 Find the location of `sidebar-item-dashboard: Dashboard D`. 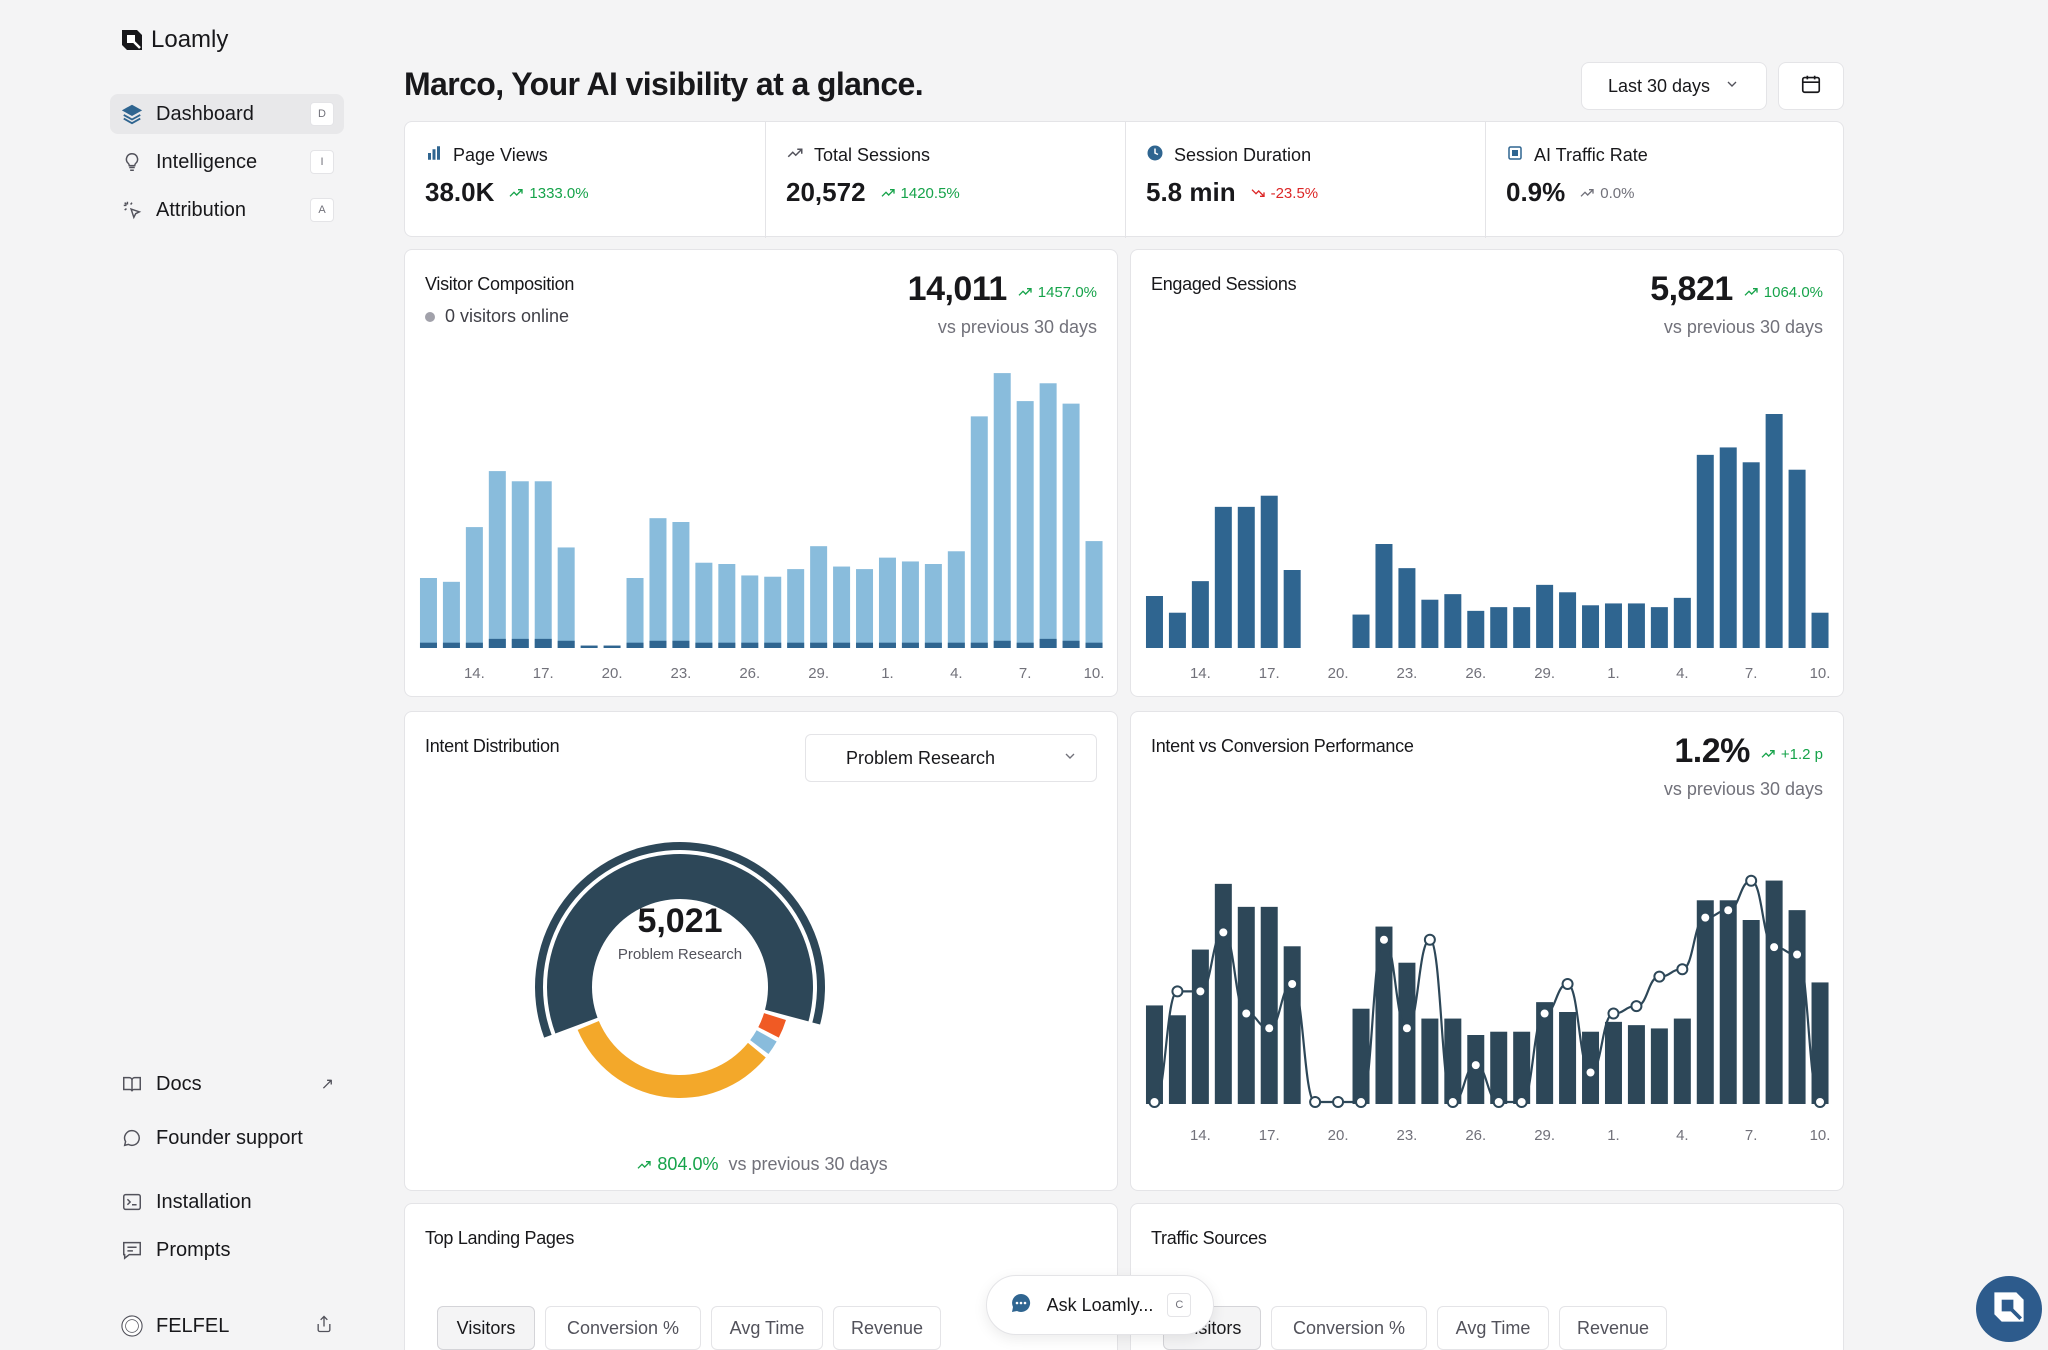

sidebar-item-dashboard: Dashboard D is located at coordinates (227, 114).